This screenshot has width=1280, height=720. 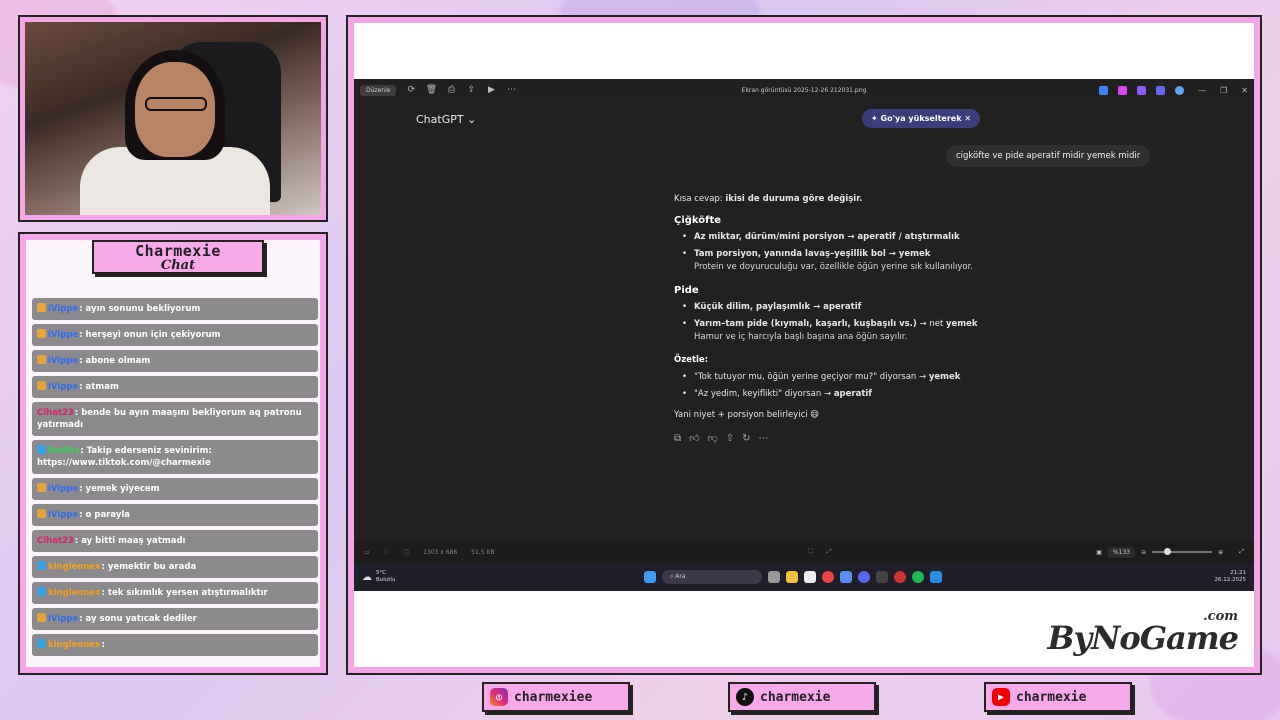 I want to click on model-selector: ChatGPT ⌄, so click(x=446, y=119).